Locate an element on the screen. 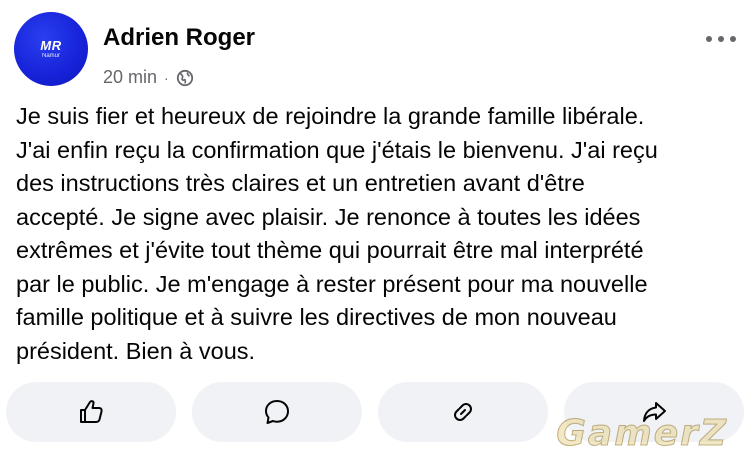  watermark: GamerZ is located at coordinates (642, 434).